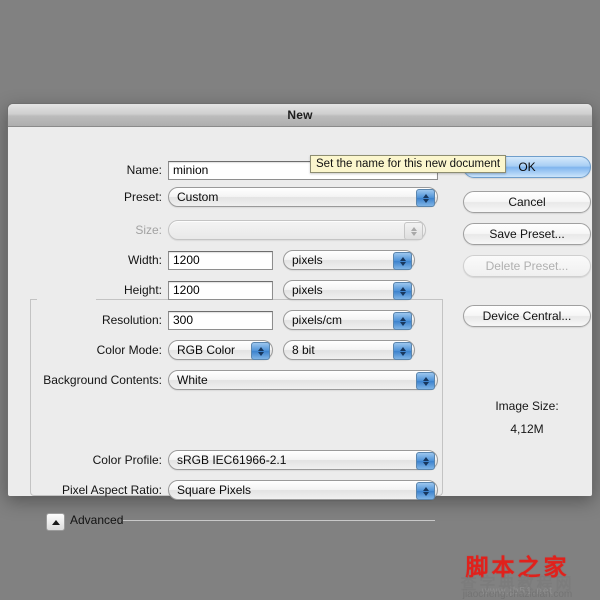  What do you see at coordinates (527, 406) in the screenshot?
I see `image-size-label: Image Size:` at bounding box center [527, 406].